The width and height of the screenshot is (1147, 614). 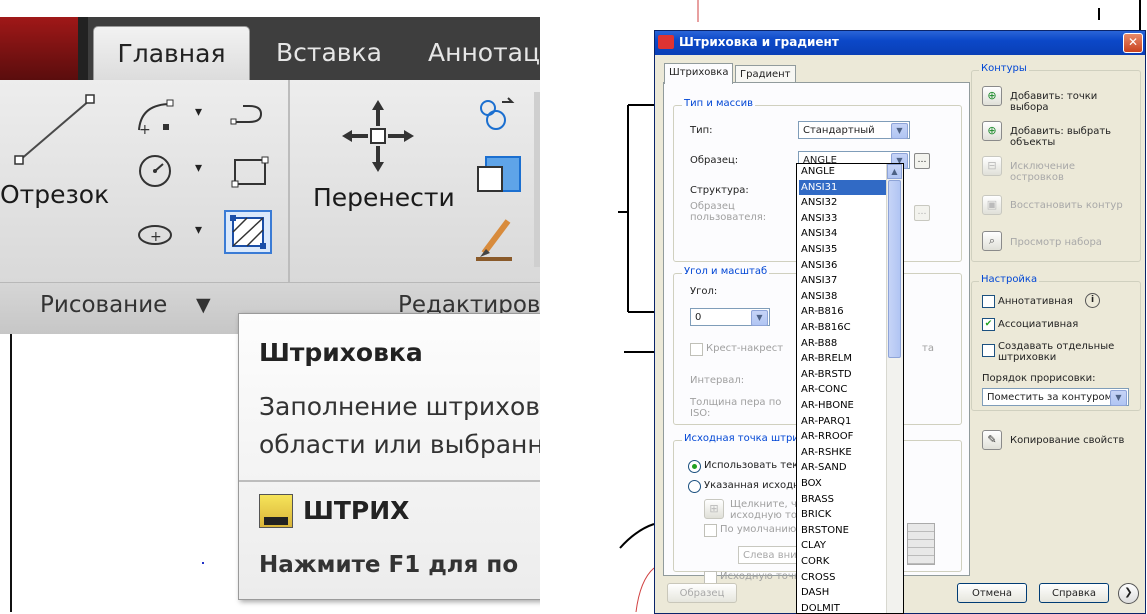 What do you see at coordinates (696, 349) in the screenshot?
I see `crosshatch-checkbox` at bounding box center [696, 349].